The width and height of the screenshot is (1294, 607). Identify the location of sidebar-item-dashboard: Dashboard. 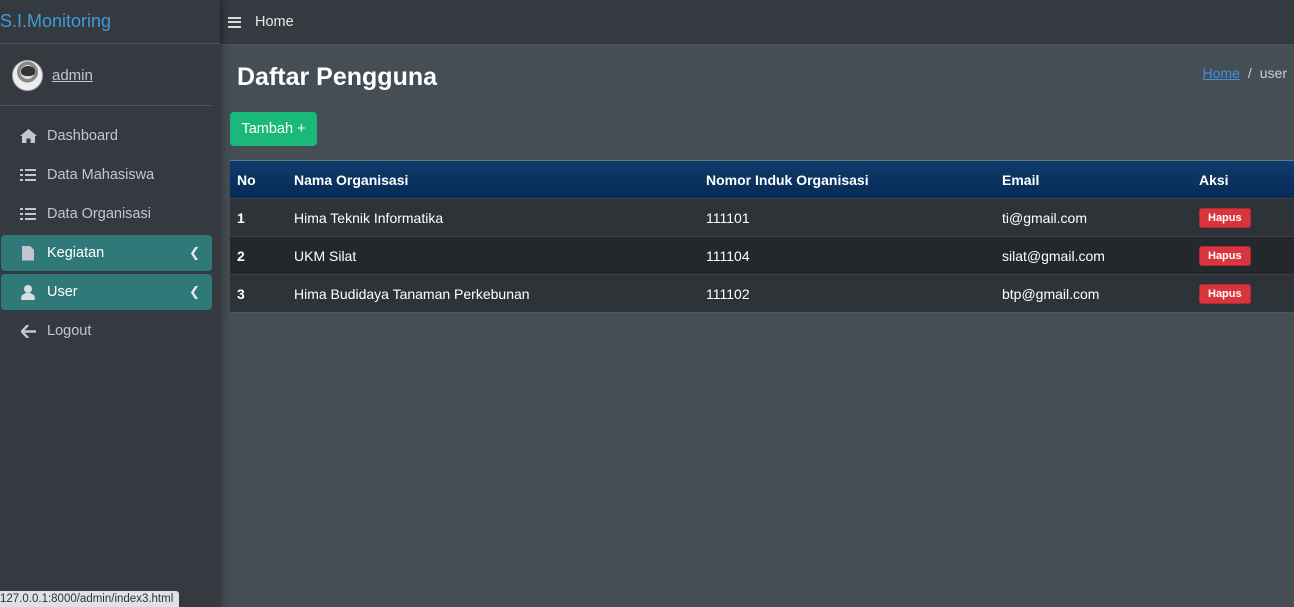
(106, 136).